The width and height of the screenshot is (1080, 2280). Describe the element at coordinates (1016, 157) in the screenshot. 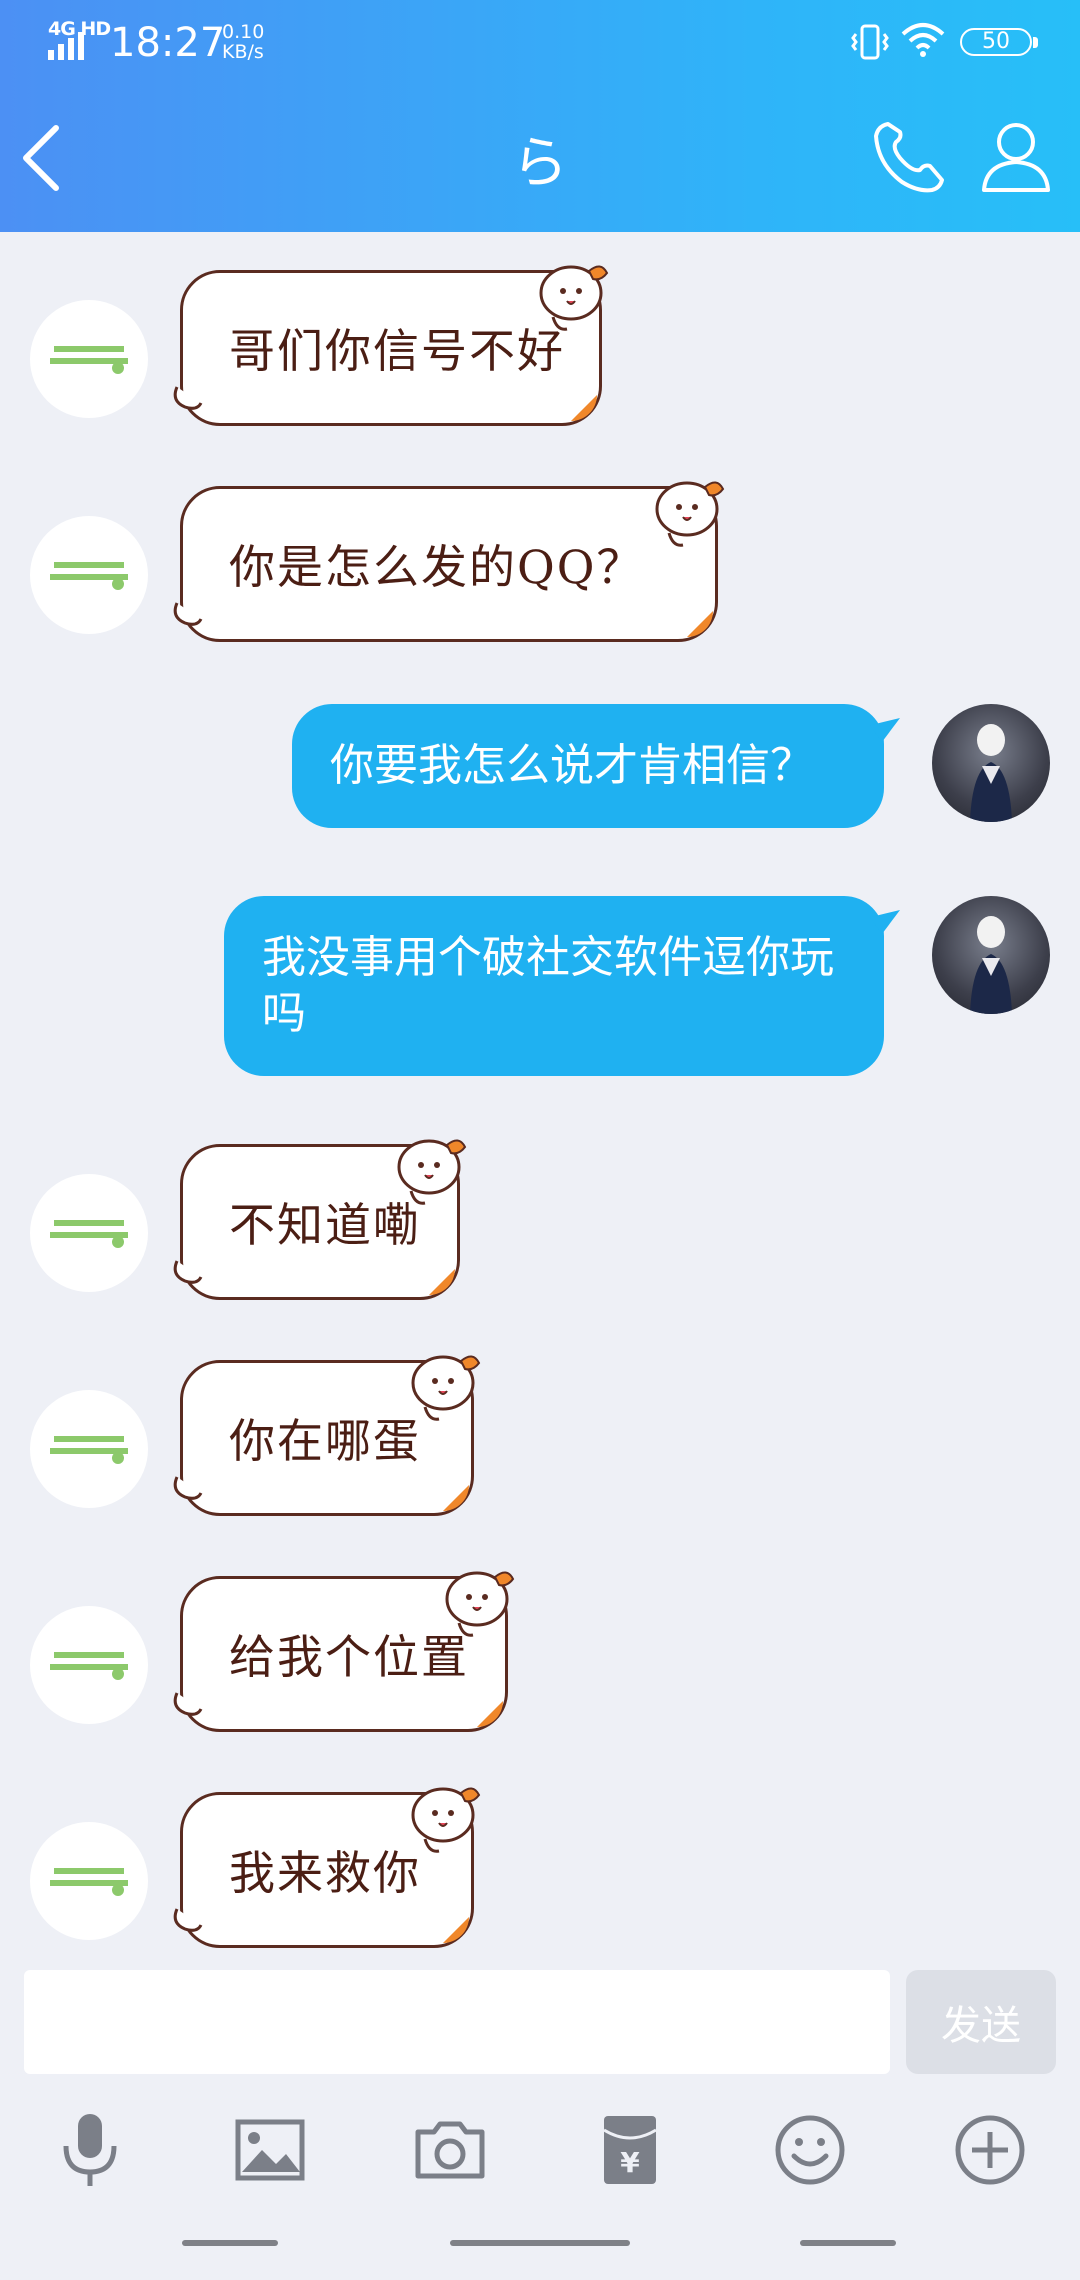

I see `profile-button` at that location.